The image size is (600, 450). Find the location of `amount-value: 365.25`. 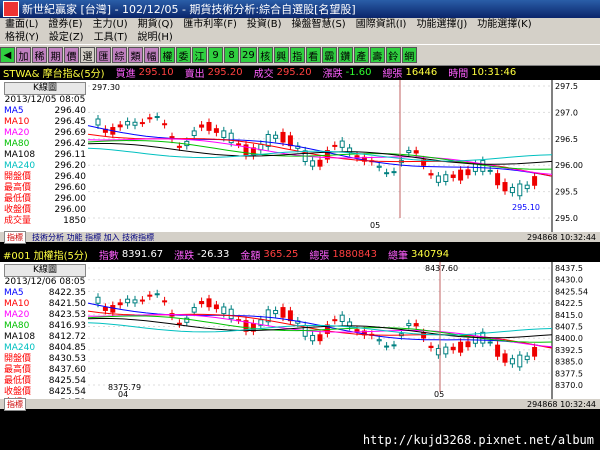

amount-value: 365.25 is located at coordinates (281, 254).